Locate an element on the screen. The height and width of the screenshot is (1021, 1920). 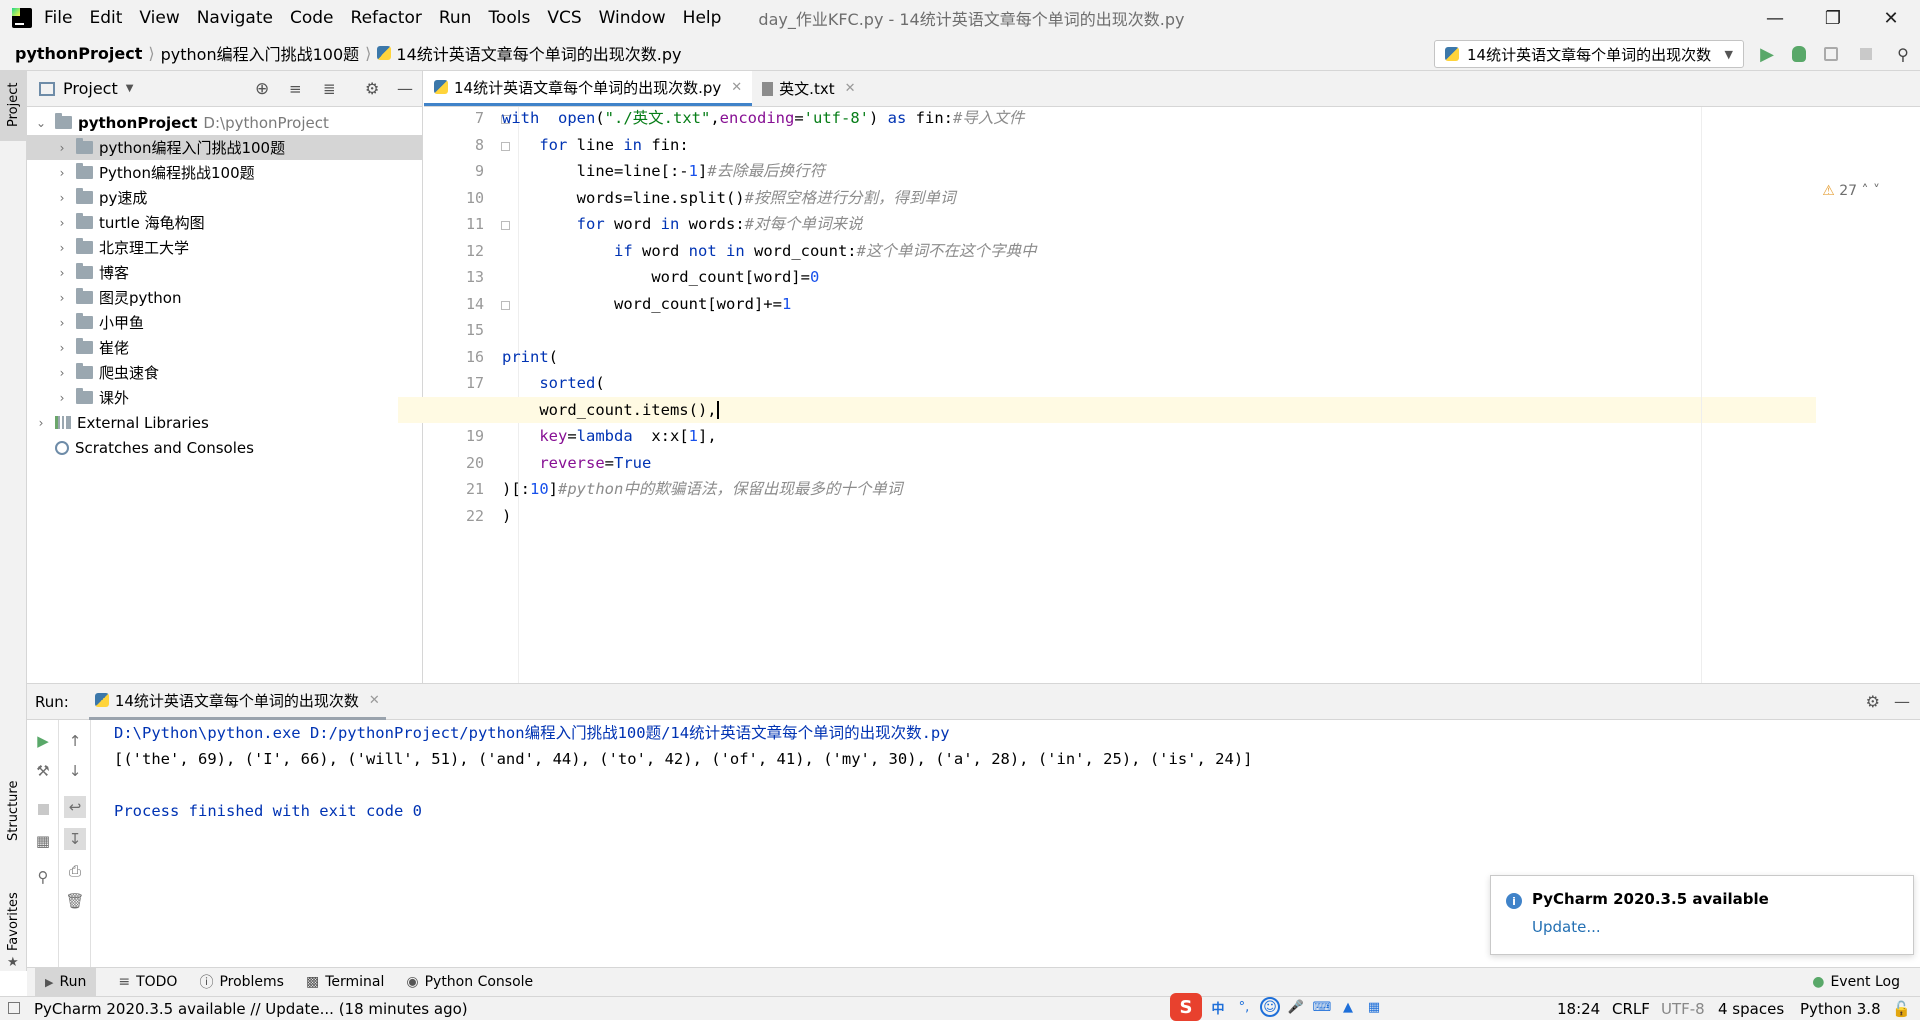
breadcrumb-folder: python编程入门挑战100题 is located at coordinates (260, 53).